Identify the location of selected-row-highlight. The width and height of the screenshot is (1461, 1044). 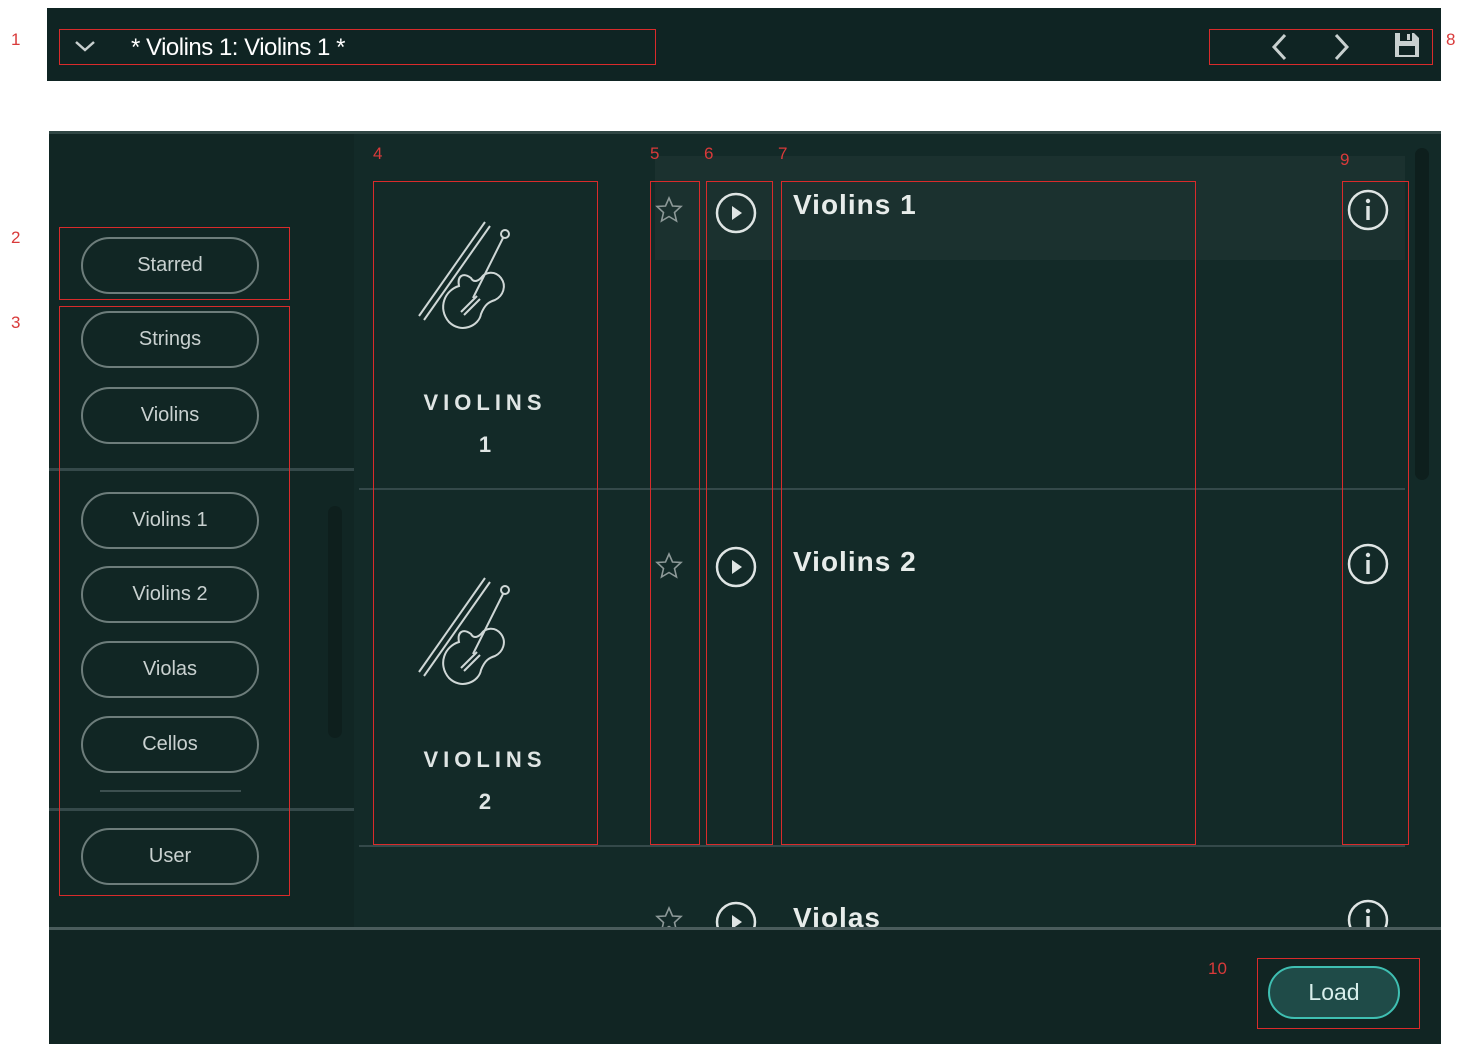
(1030, 208).